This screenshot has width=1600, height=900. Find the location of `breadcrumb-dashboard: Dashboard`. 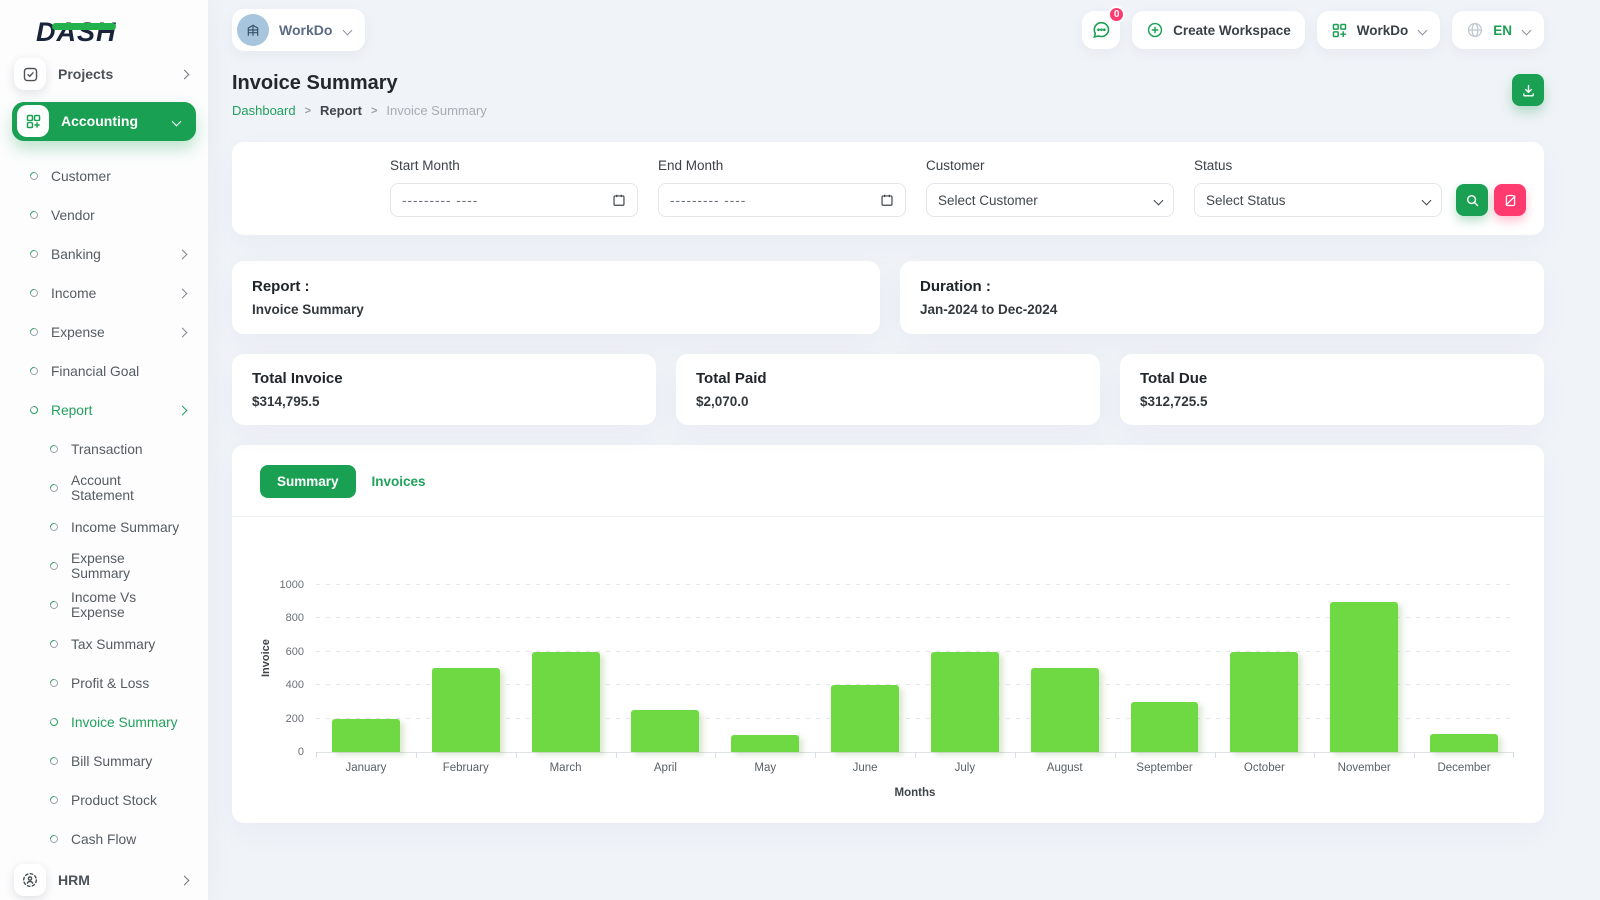

breadcrumb-dashboard: Dashboard is located at coordinates (264, 110).